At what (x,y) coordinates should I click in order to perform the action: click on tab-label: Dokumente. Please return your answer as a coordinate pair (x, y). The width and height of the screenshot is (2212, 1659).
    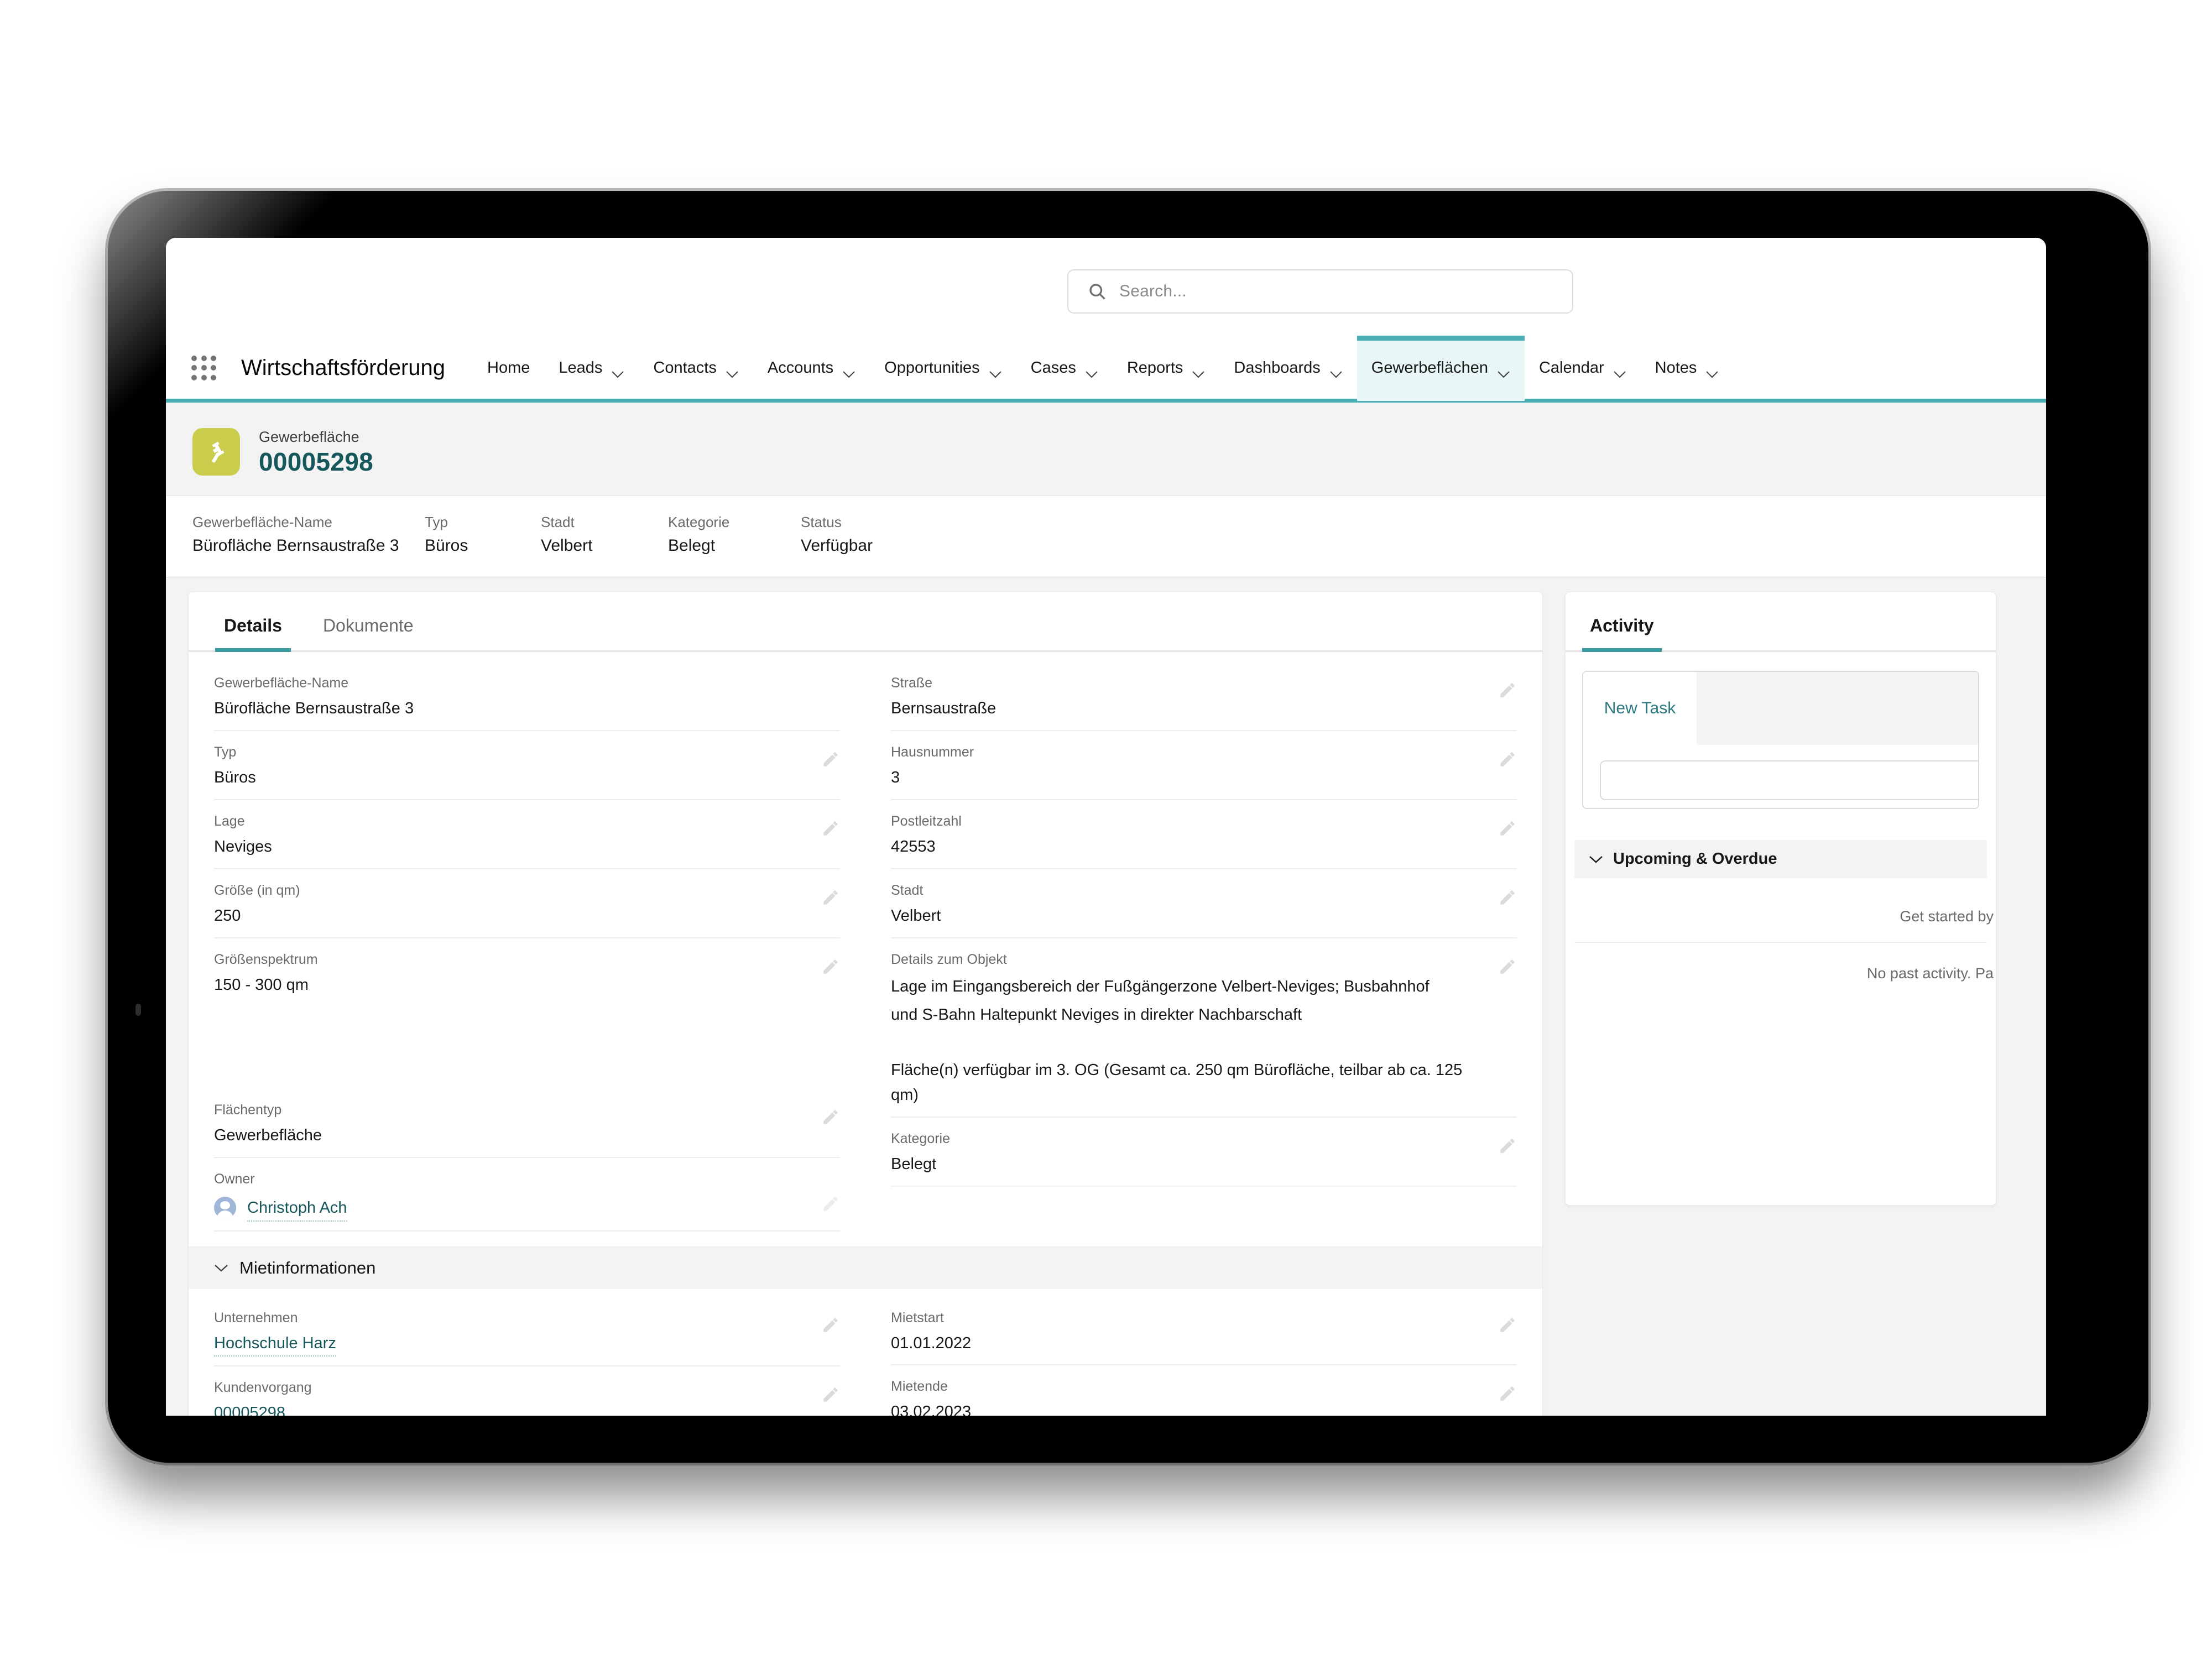
    Looking at the image, I should click on (368, 626).